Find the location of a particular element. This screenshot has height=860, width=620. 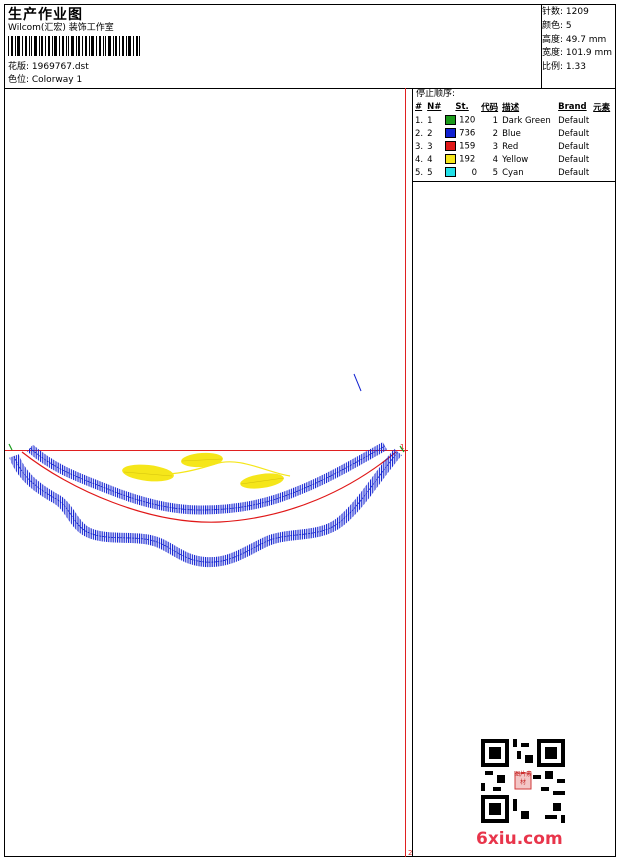

row-code: 5 is located at coordinates (495, 172).